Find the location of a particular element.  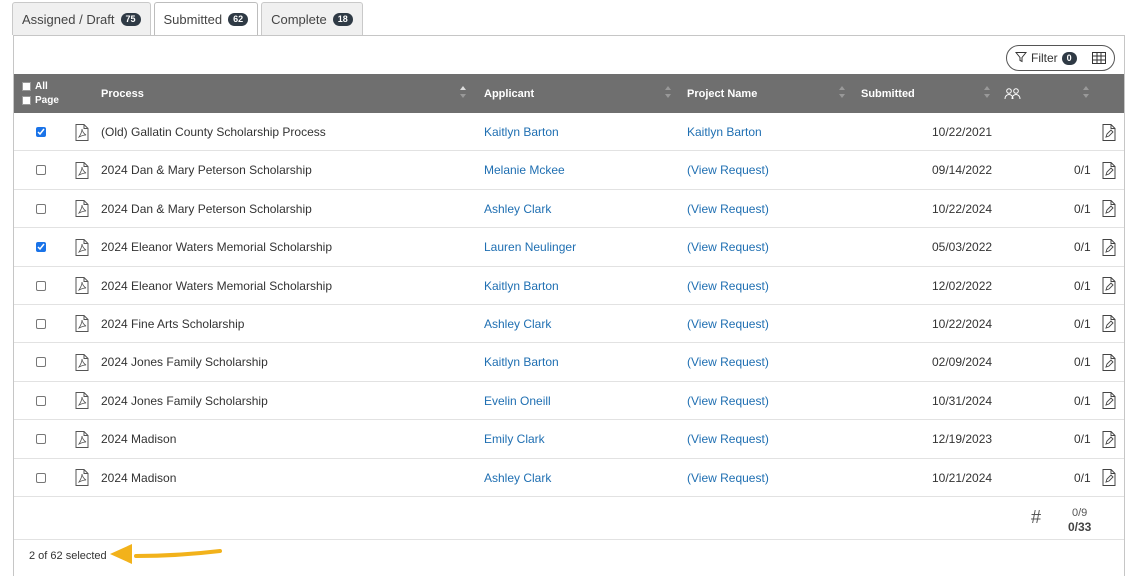

hash-icon: # is located at coordinates (1036, 517).